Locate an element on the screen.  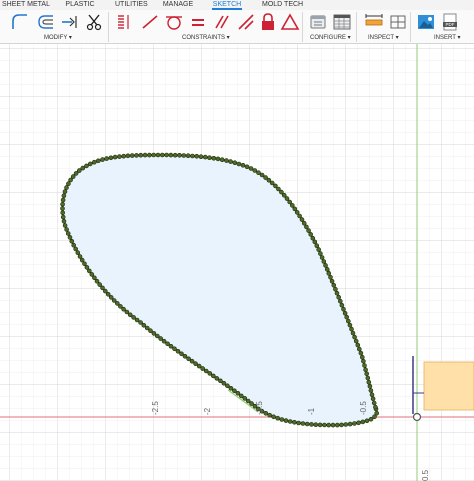
collinear-icon is located at coordinates (150, 22).